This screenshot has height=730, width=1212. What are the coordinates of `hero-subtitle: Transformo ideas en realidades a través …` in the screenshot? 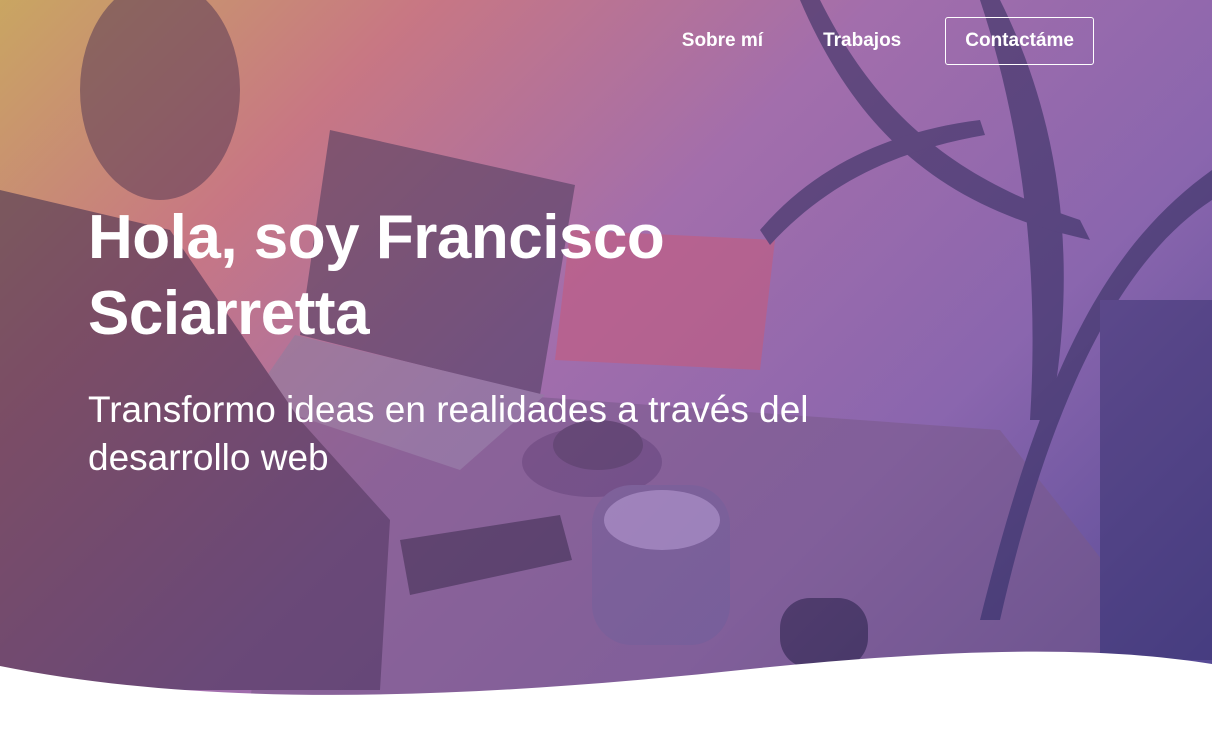 It's located at (448, 433).